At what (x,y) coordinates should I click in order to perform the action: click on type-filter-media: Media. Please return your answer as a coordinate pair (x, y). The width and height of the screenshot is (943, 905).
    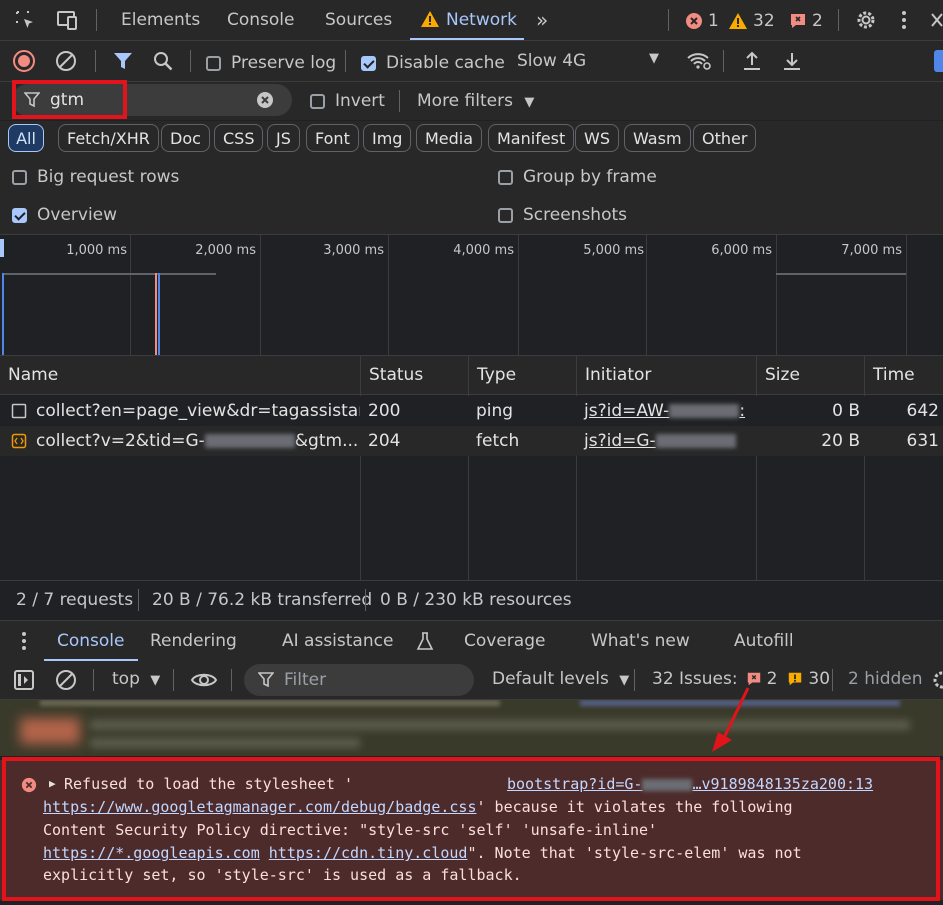
    Looking at the image, I should click on (449, 138).